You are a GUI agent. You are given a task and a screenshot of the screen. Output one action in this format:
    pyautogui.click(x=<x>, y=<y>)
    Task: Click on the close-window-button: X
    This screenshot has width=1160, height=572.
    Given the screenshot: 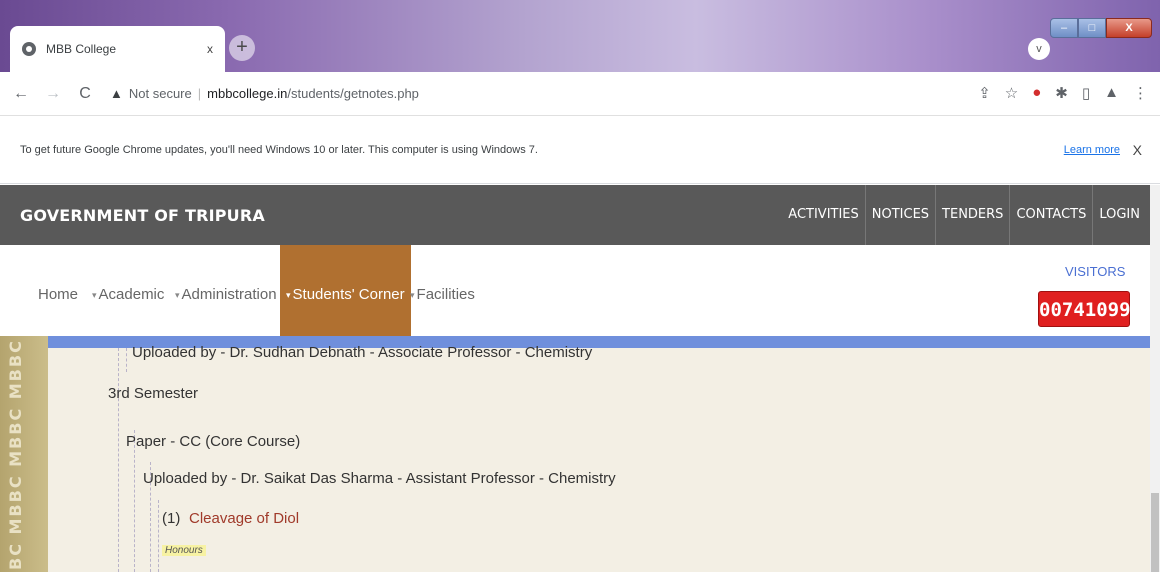 What is the action you would take?
    pyautogui.click(x=1129, y=28)
    